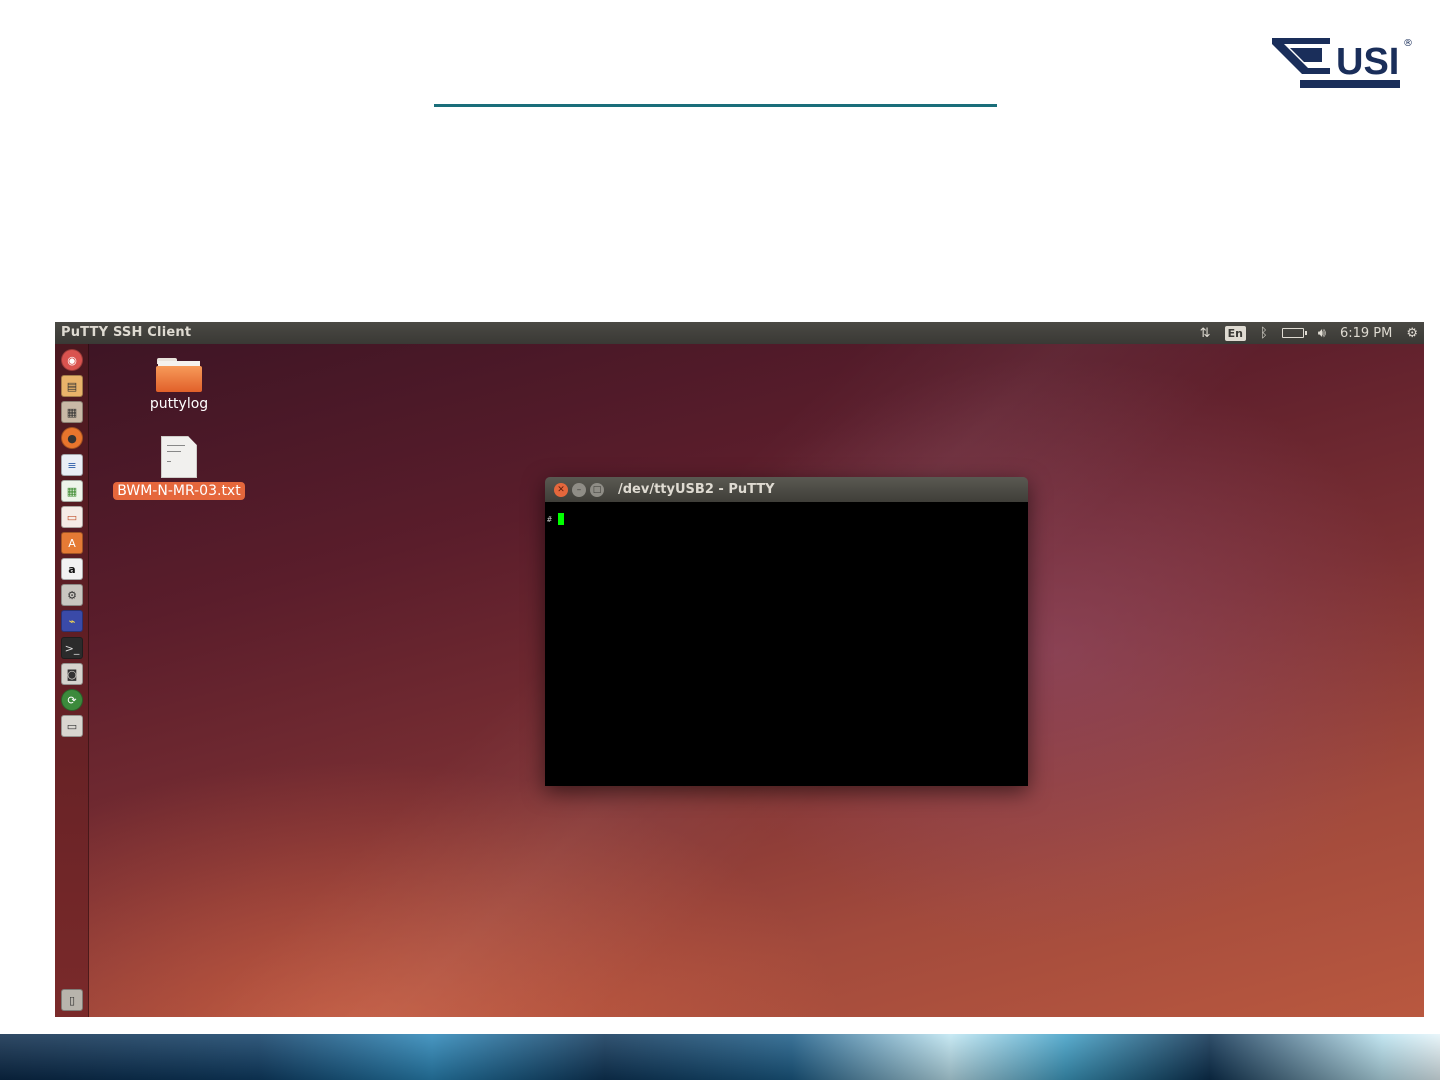 The image size is (1440, 1080). Describe the element at coordinates (1309, 333) in the screenshot. I see `system-tray: ⇅ En ᛒ 🔊︎ 6:19 PM ⚙` at that location.